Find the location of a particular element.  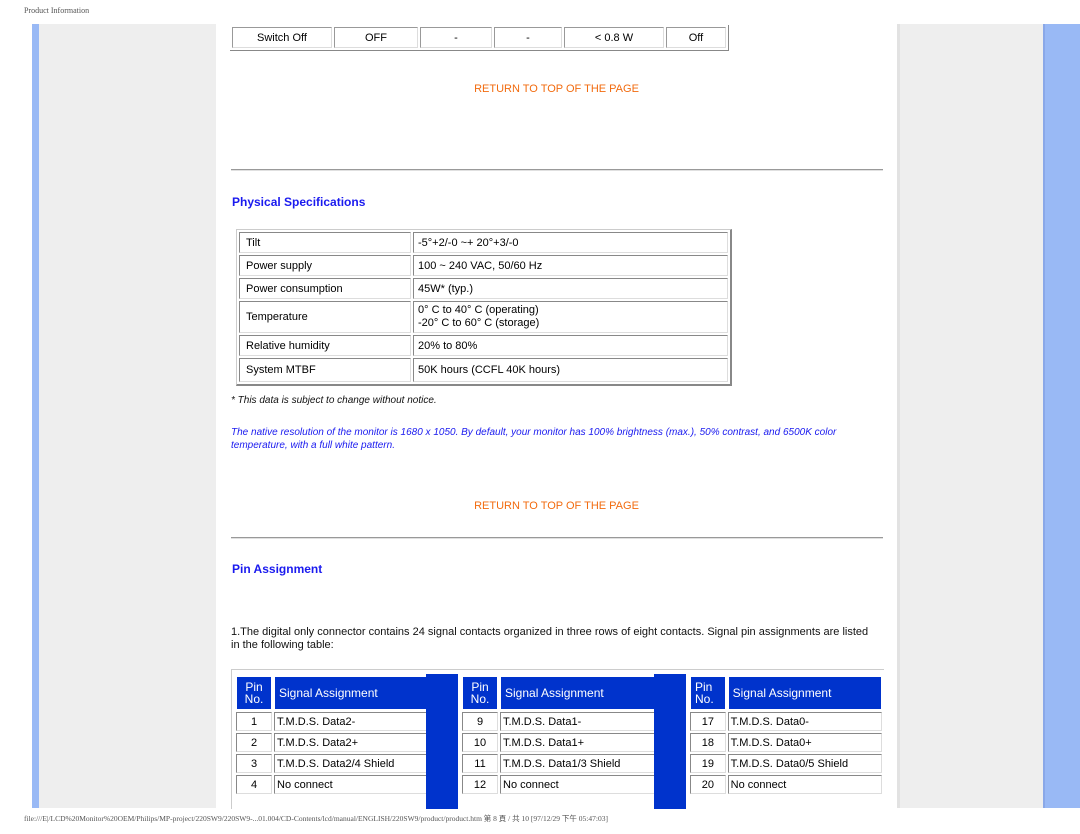

pin-number: 2 is located at coordinates (254, 742).